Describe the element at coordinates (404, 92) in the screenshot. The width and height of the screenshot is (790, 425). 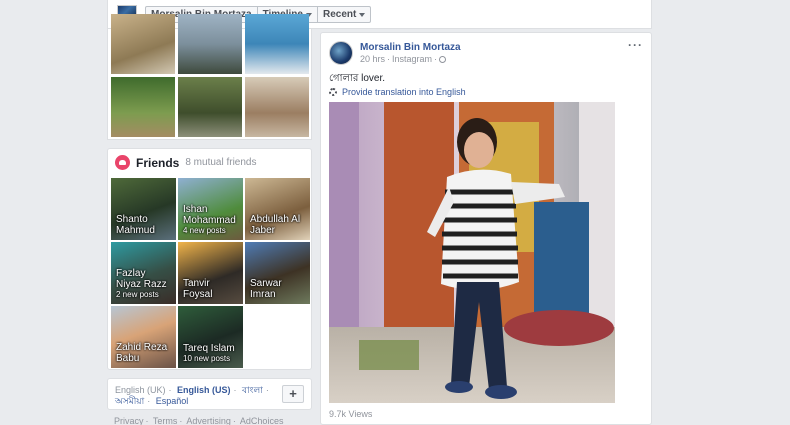
I see `translate-label: Provide translation into English` at that location.